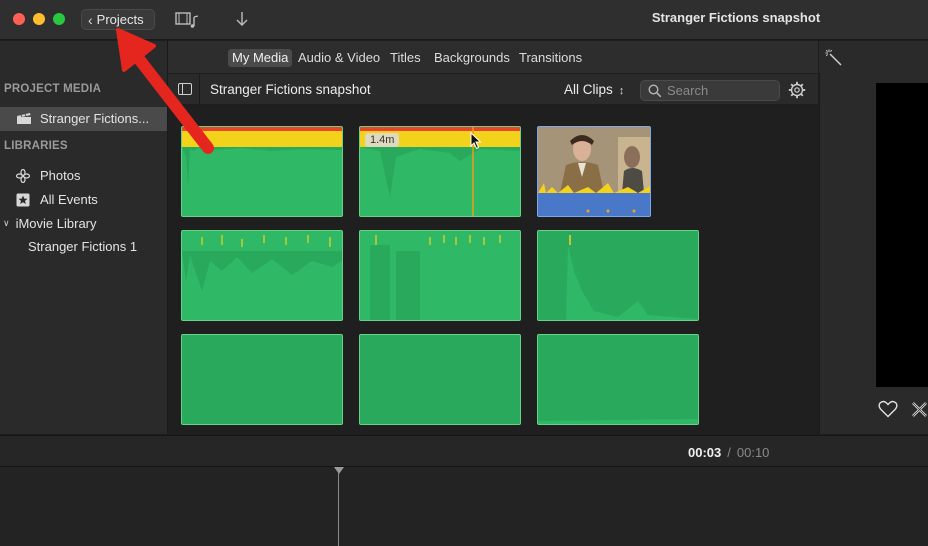 The height and width of the screenshot is (546, 928). What do you see at coordinates (290, 89) in the screenshot?
I see `browser-title: Stranger Fictions snapshot` at bounding box center [290, 89].